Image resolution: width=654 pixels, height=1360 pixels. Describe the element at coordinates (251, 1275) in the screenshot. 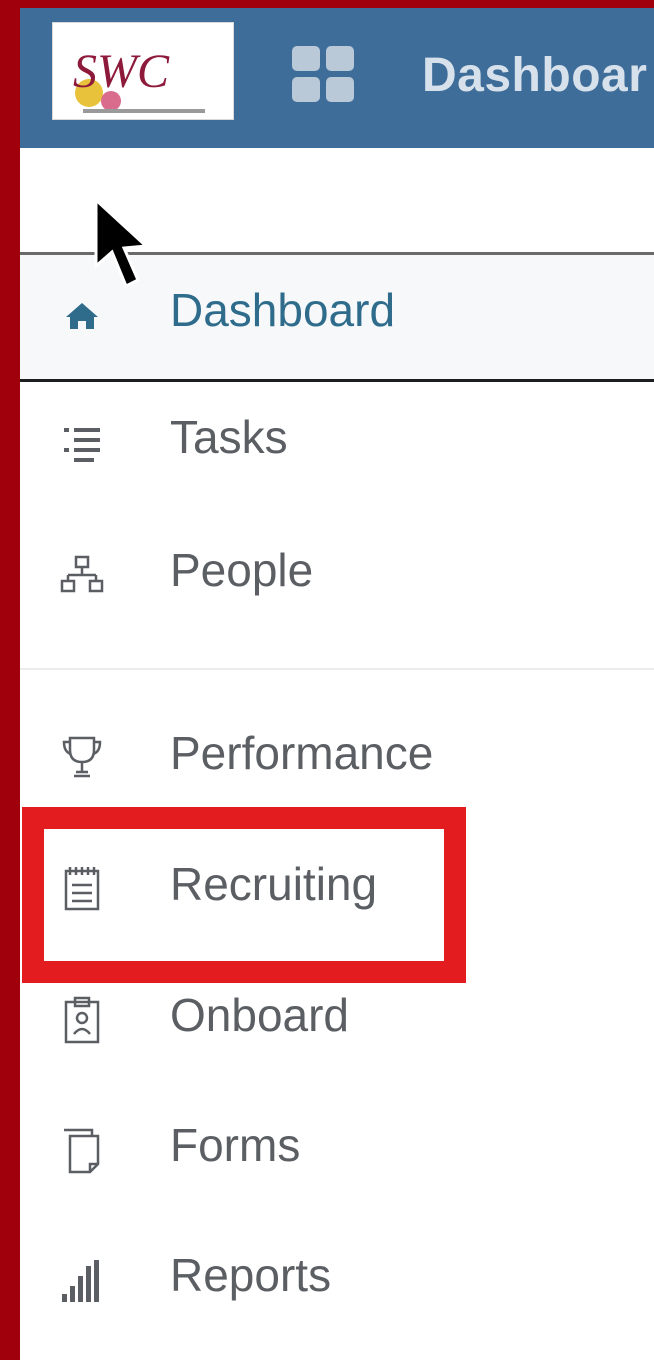

I see `sidebar-item-label: Reports` at that location.